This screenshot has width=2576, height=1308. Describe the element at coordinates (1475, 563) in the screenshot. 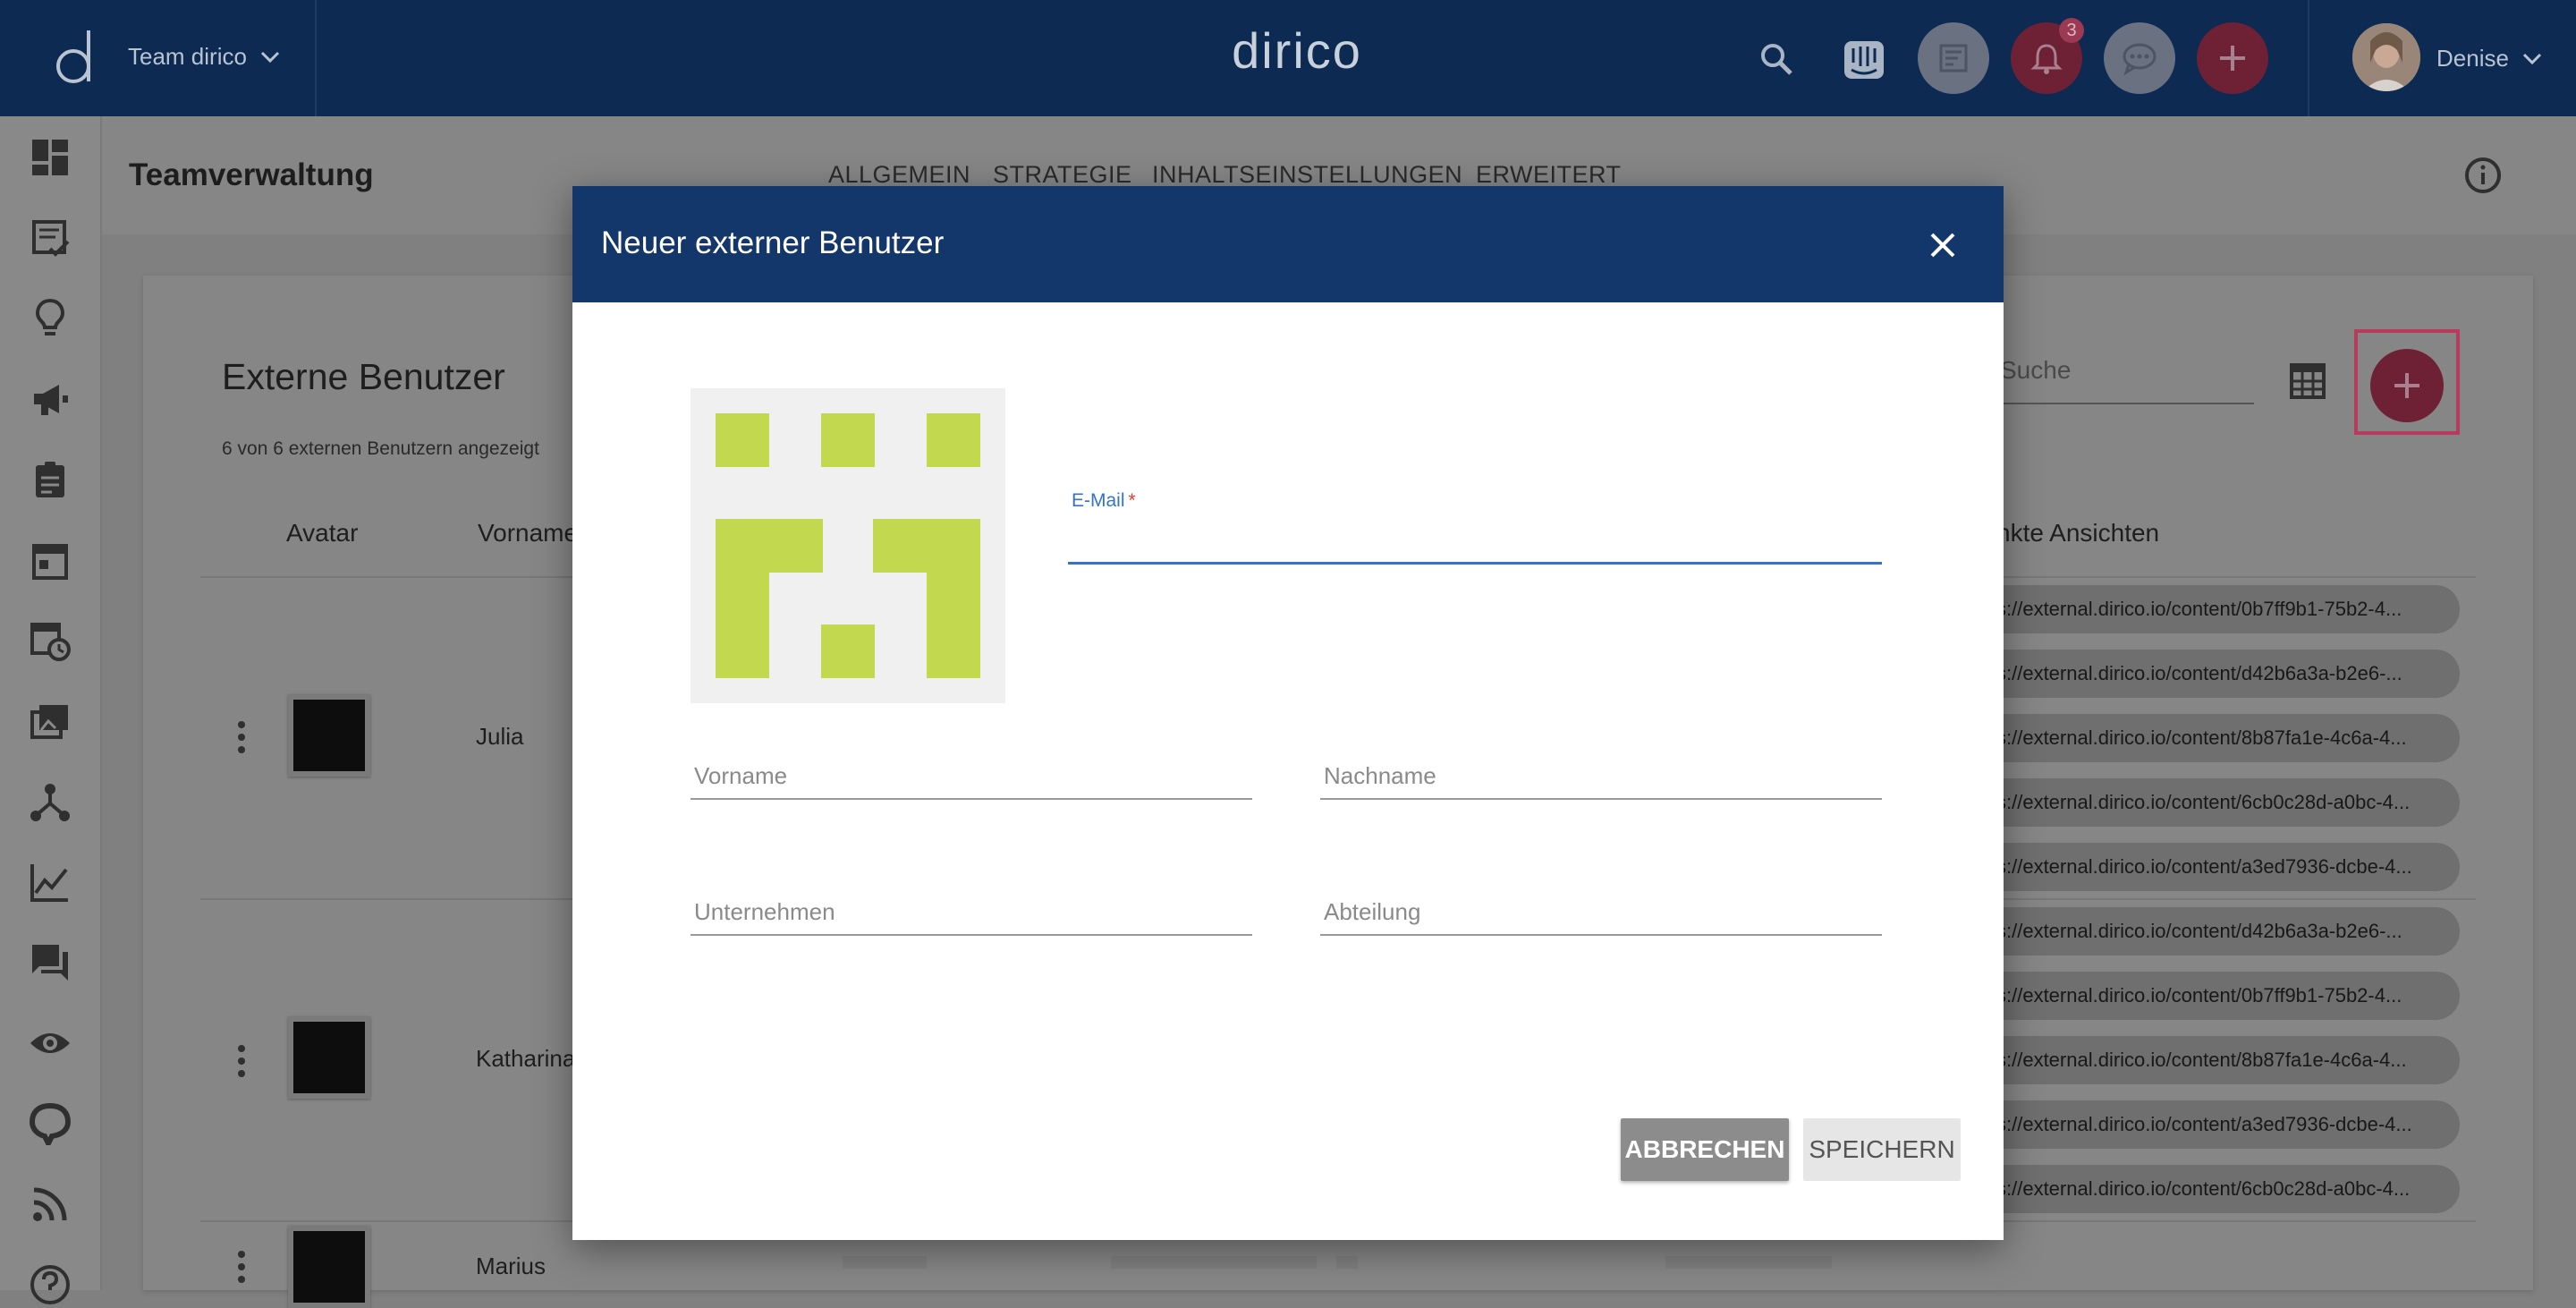

I see `email-underline` at that location.